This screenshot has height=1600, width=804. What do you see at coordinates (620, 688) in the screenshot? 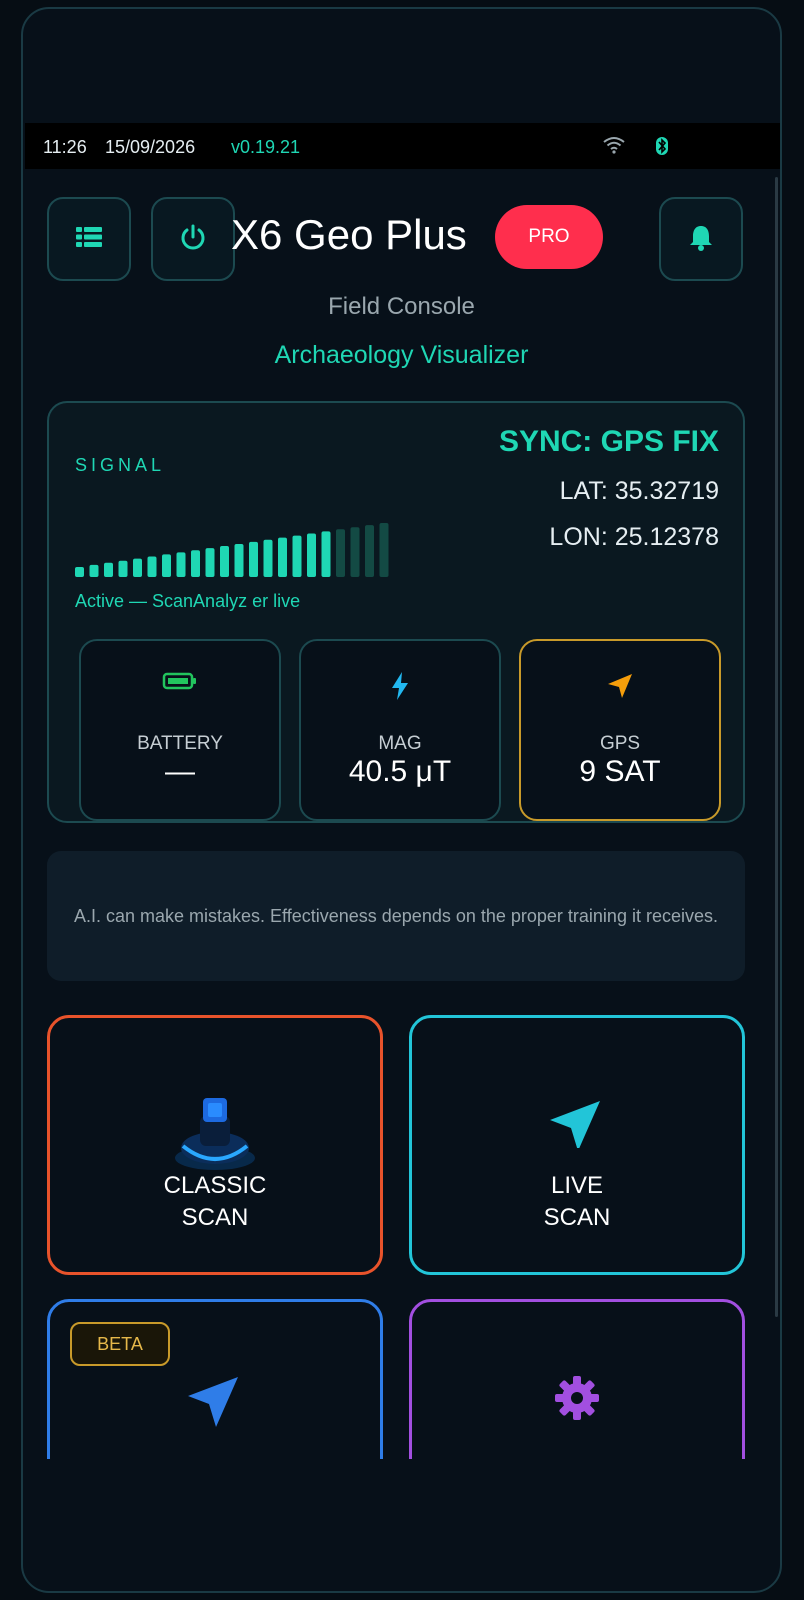
I see `location-arrow-icon` at bounding box center [620, 688].